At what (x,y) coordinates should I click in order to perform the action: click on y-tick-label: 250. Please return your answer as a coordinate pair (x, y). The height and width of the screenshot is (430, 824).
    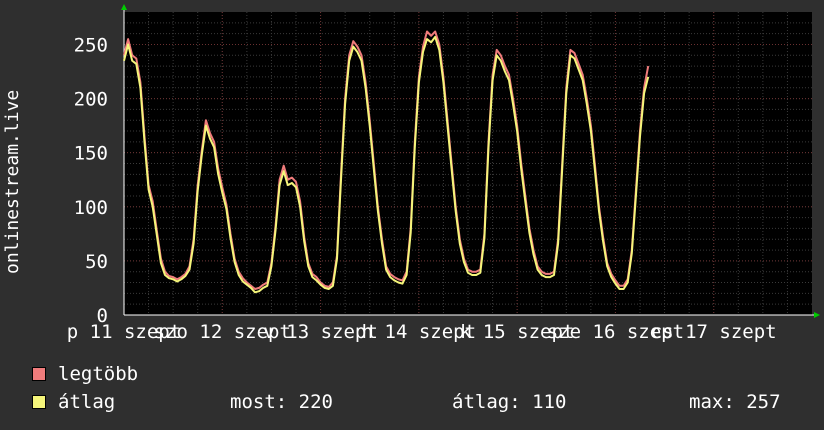
    Looking at the image, I should click on (91, 45).